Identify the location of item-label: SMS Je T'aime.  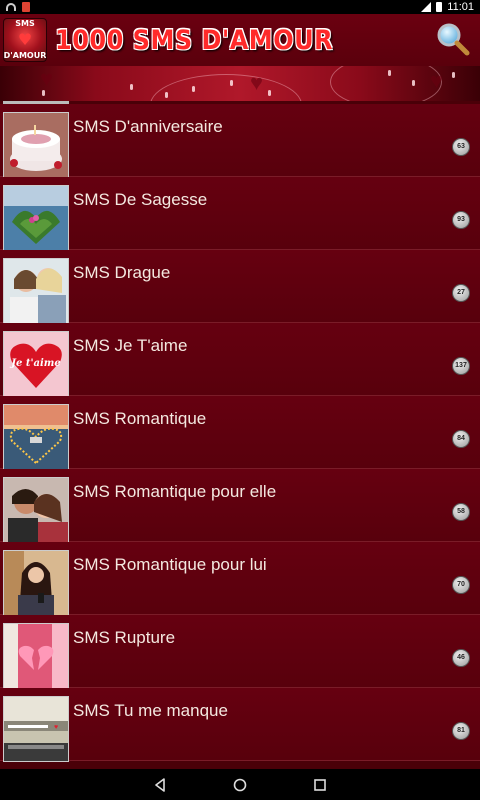
(130, 345).